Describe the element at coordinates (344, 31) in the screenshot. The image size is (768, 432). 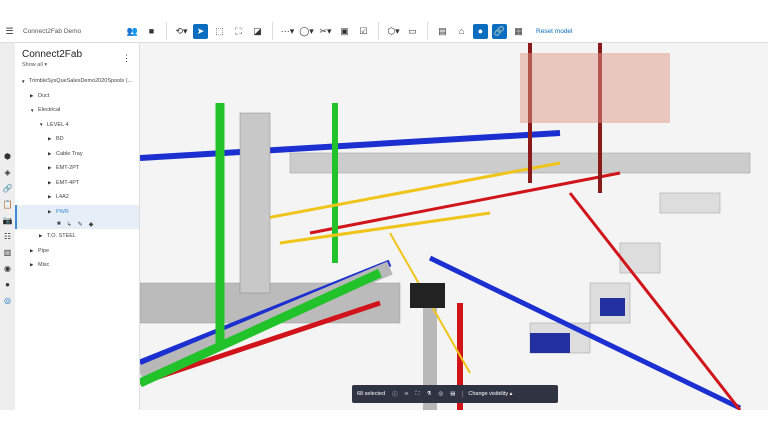
I see `snapshot-icon: ▣` at that location.